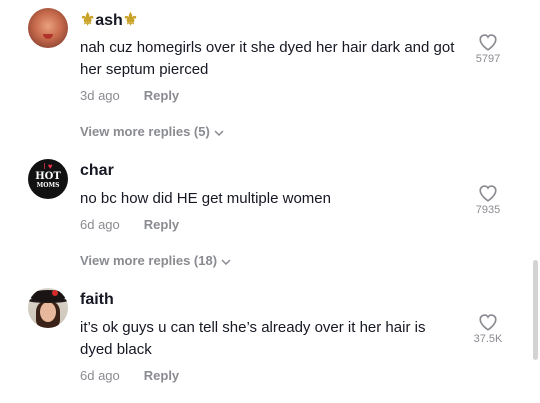 The width and height of the screenshot is (540, 403). I want to click on view-more-replies-label: View more replies (5), so click(145, 131).